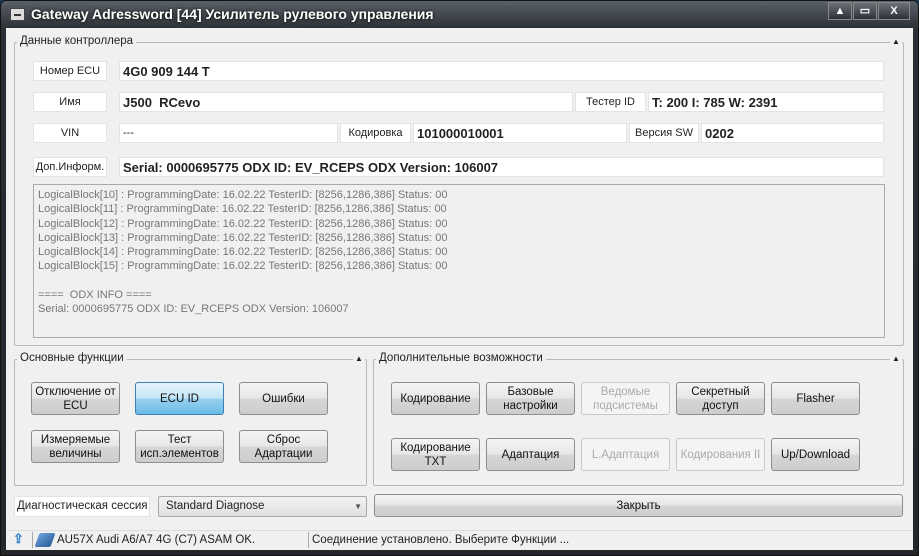 This screenshot has height=556, width=919. Describe the element at coordinates (638, 505) in the screenshot. I see `close-button: Закрыть` at that location.